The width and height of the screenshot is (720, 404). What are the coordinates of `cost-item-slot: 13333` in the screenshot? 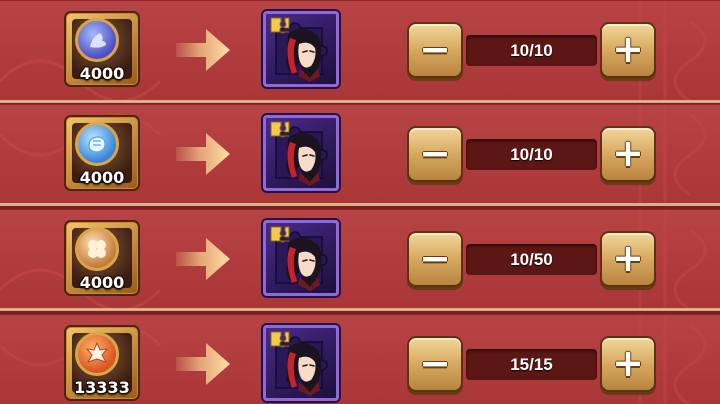 It's located at (102, 363).